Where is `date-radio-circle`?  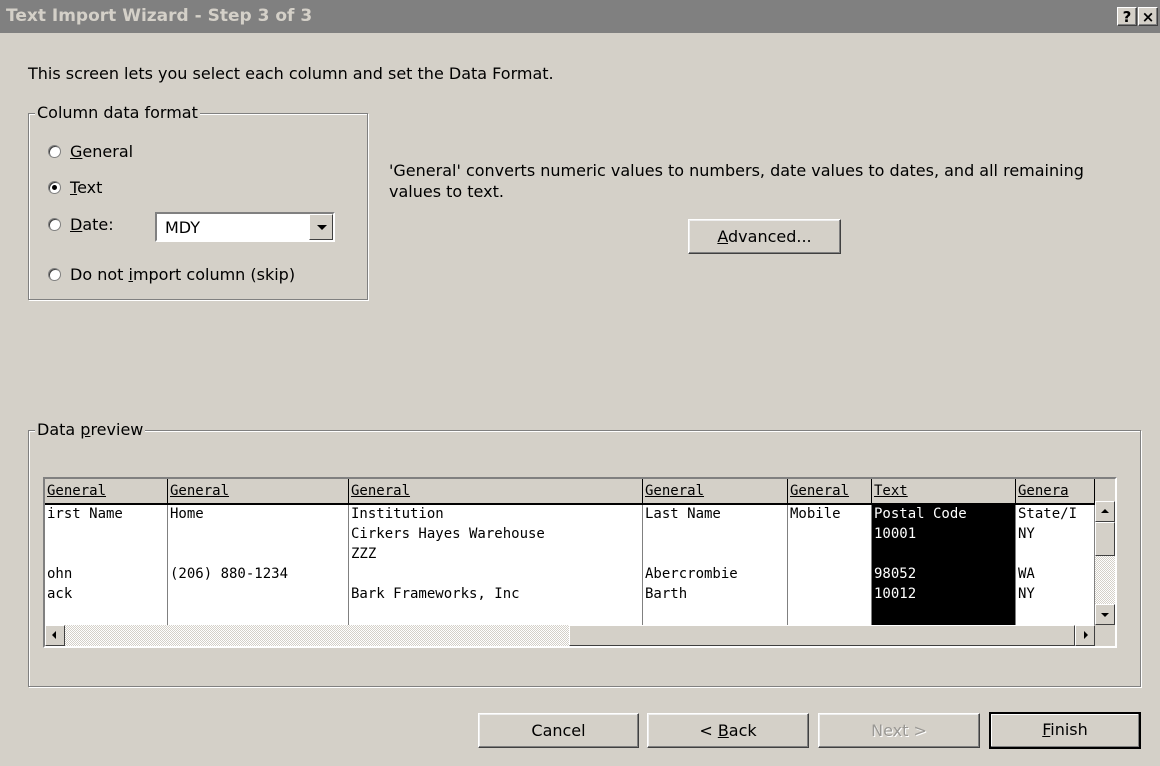
date-radio-circle is located at coordinates (54, 224).